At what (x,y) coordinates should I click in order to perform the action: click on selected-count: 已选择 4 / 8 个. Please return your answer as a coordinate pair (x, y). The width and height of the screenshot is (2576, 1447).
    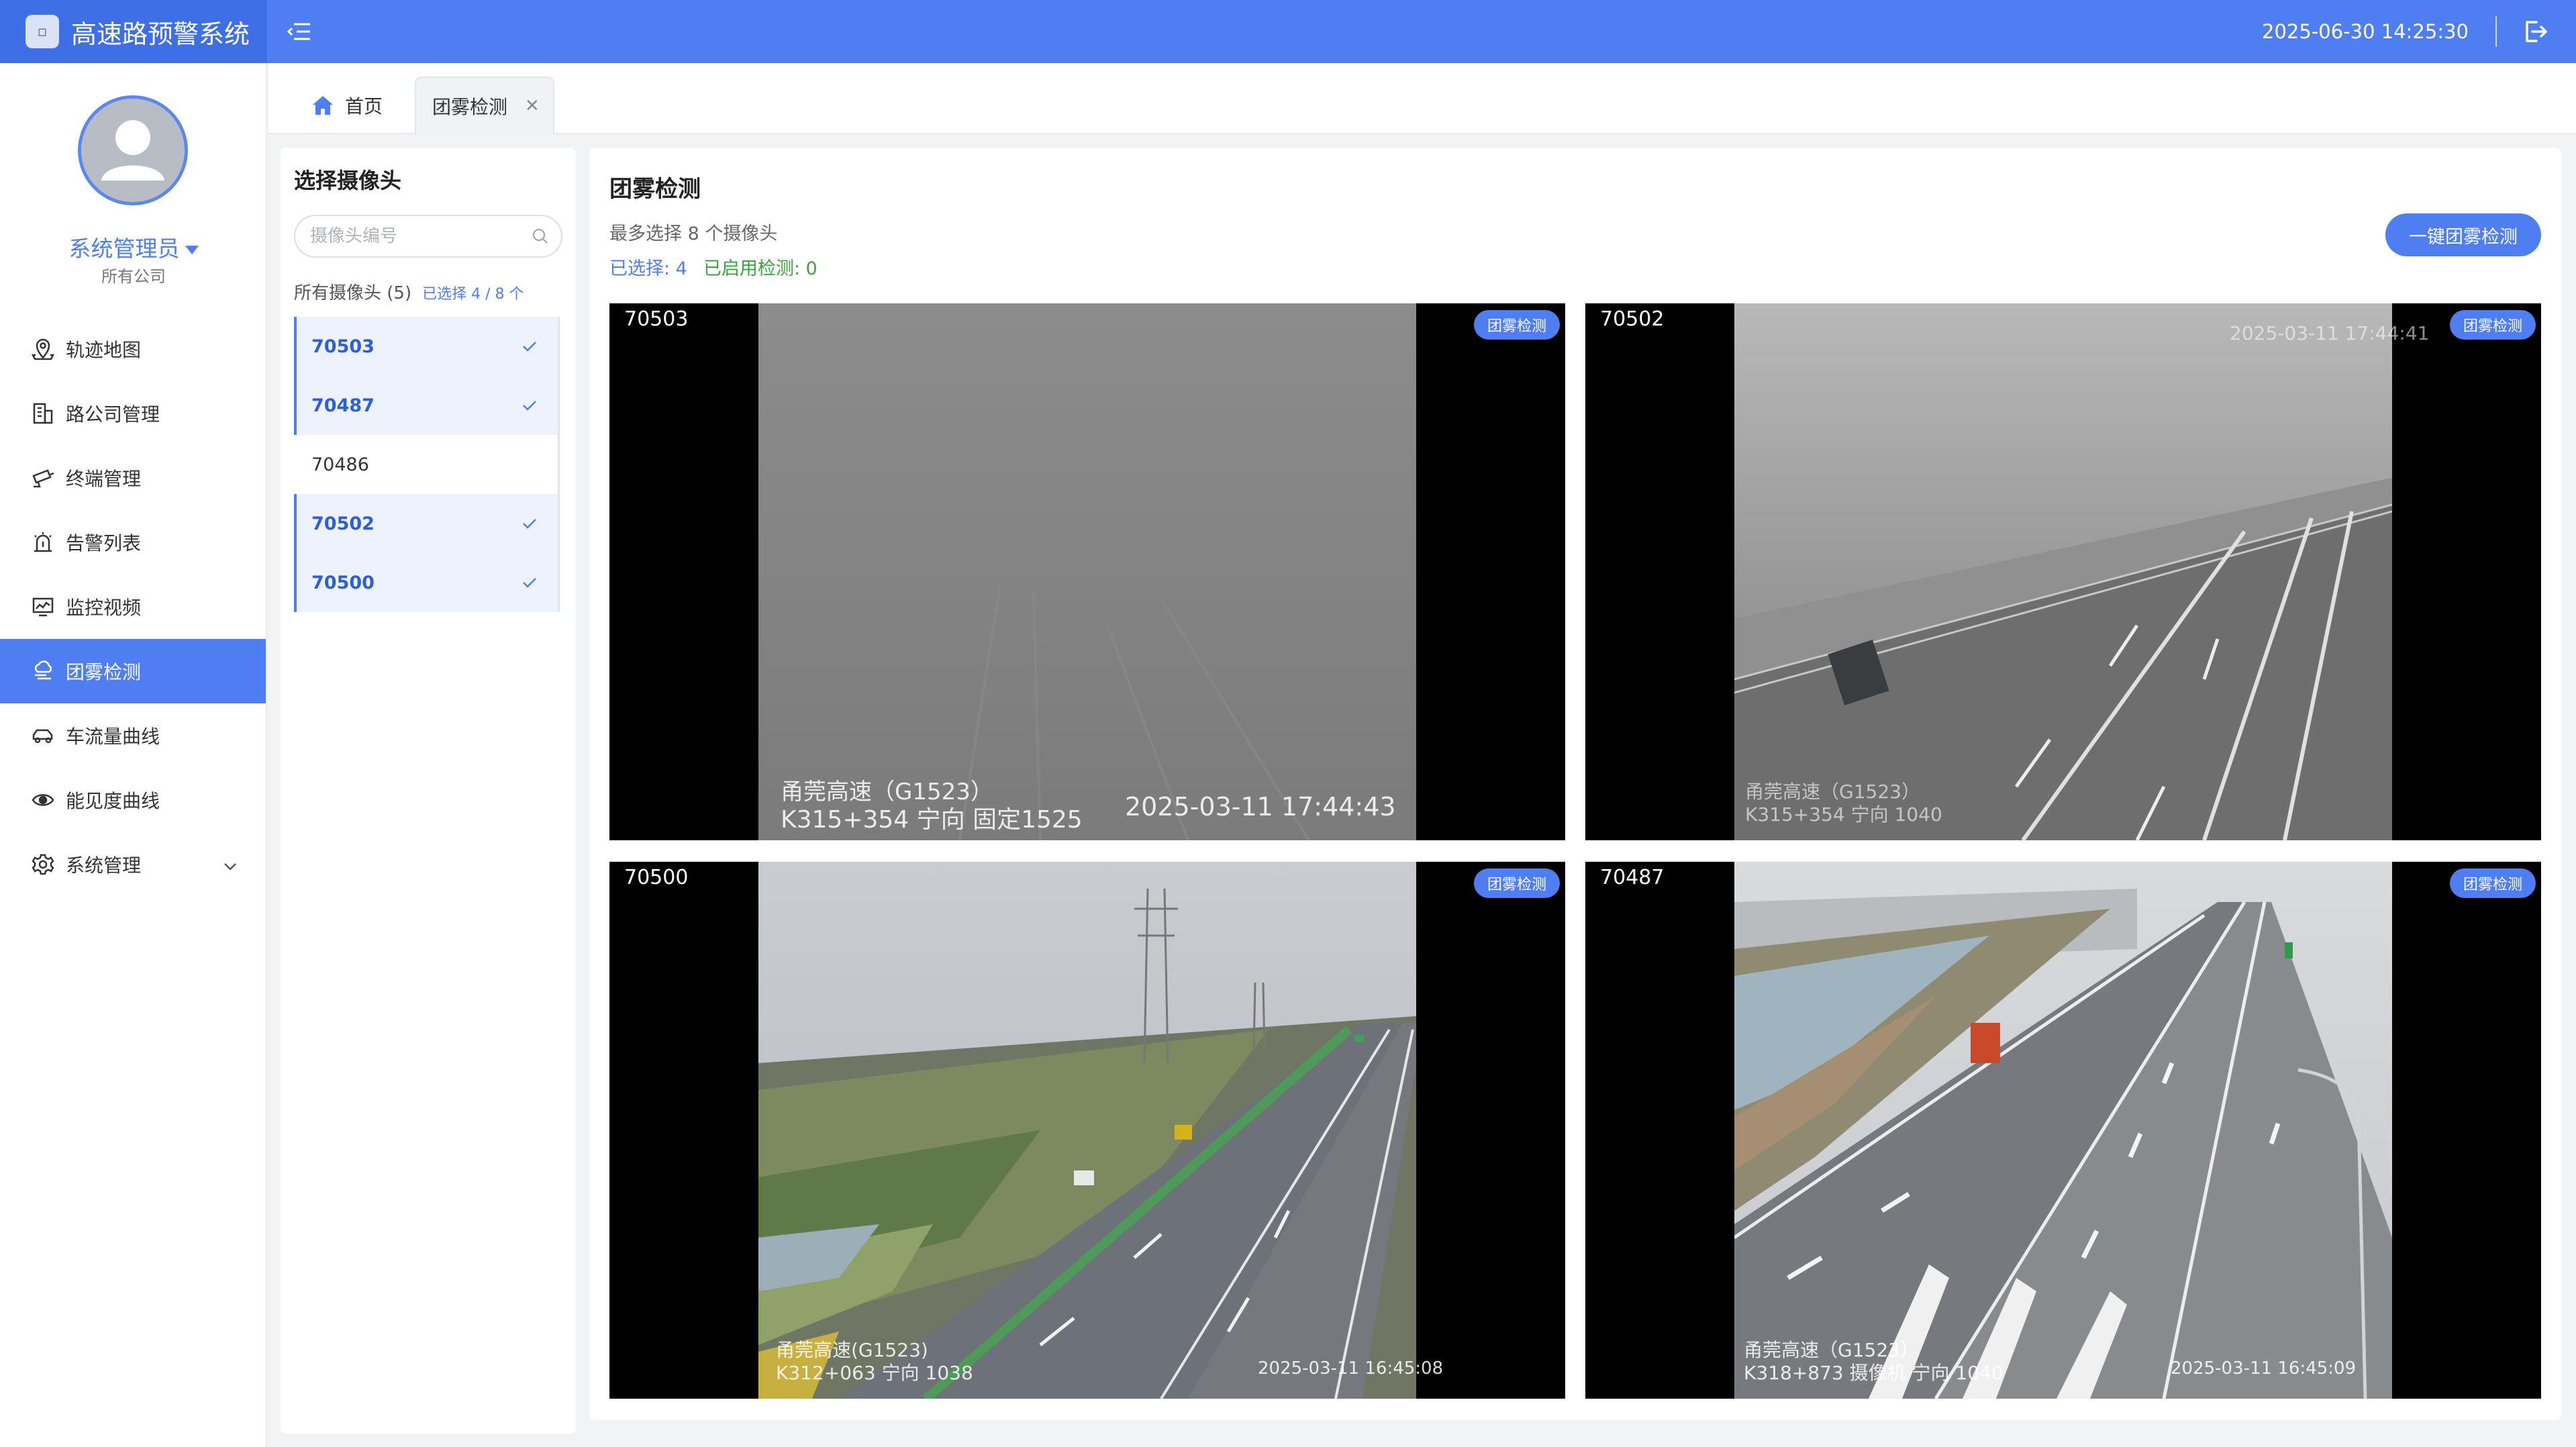
    Looking at the image, I should click on (473, 294).